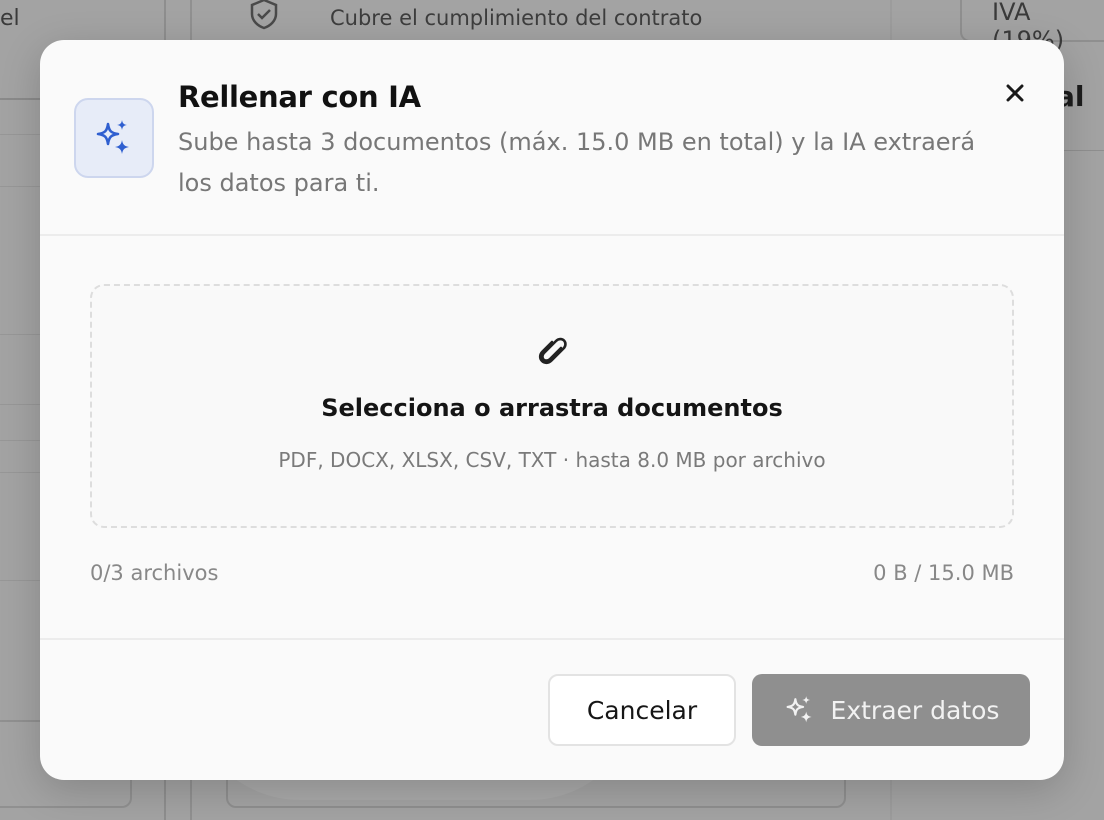 The height and width of the screenshot is (820, 1104). Describe the element at coordinates (516, 18) in the screenshot. I see `background-contract-text: Cubre el cumplimiento del contrato` at that location.